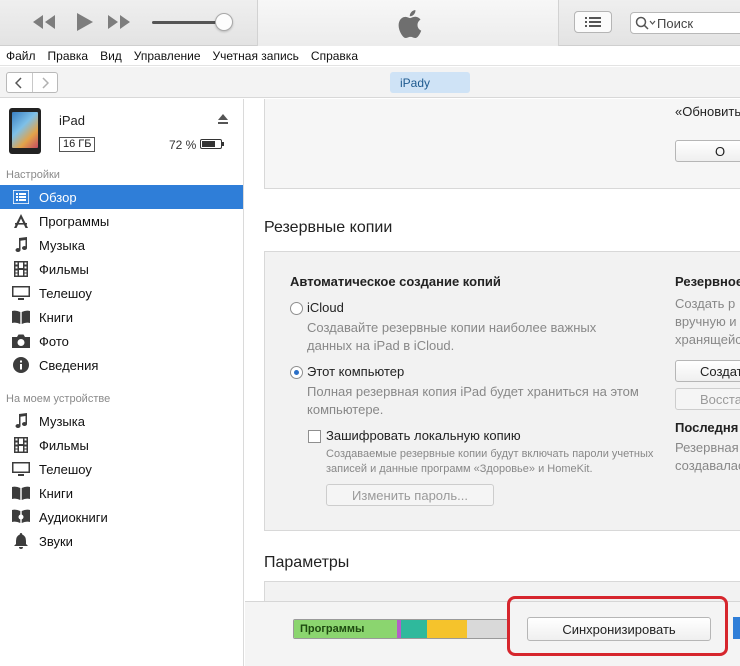 Image resolution: width=740 pixels, height=666 pixels. Describe the element at coordinates (121, 341) in the screenshot. I see `sidebar-item-photos: Фото` at that location.